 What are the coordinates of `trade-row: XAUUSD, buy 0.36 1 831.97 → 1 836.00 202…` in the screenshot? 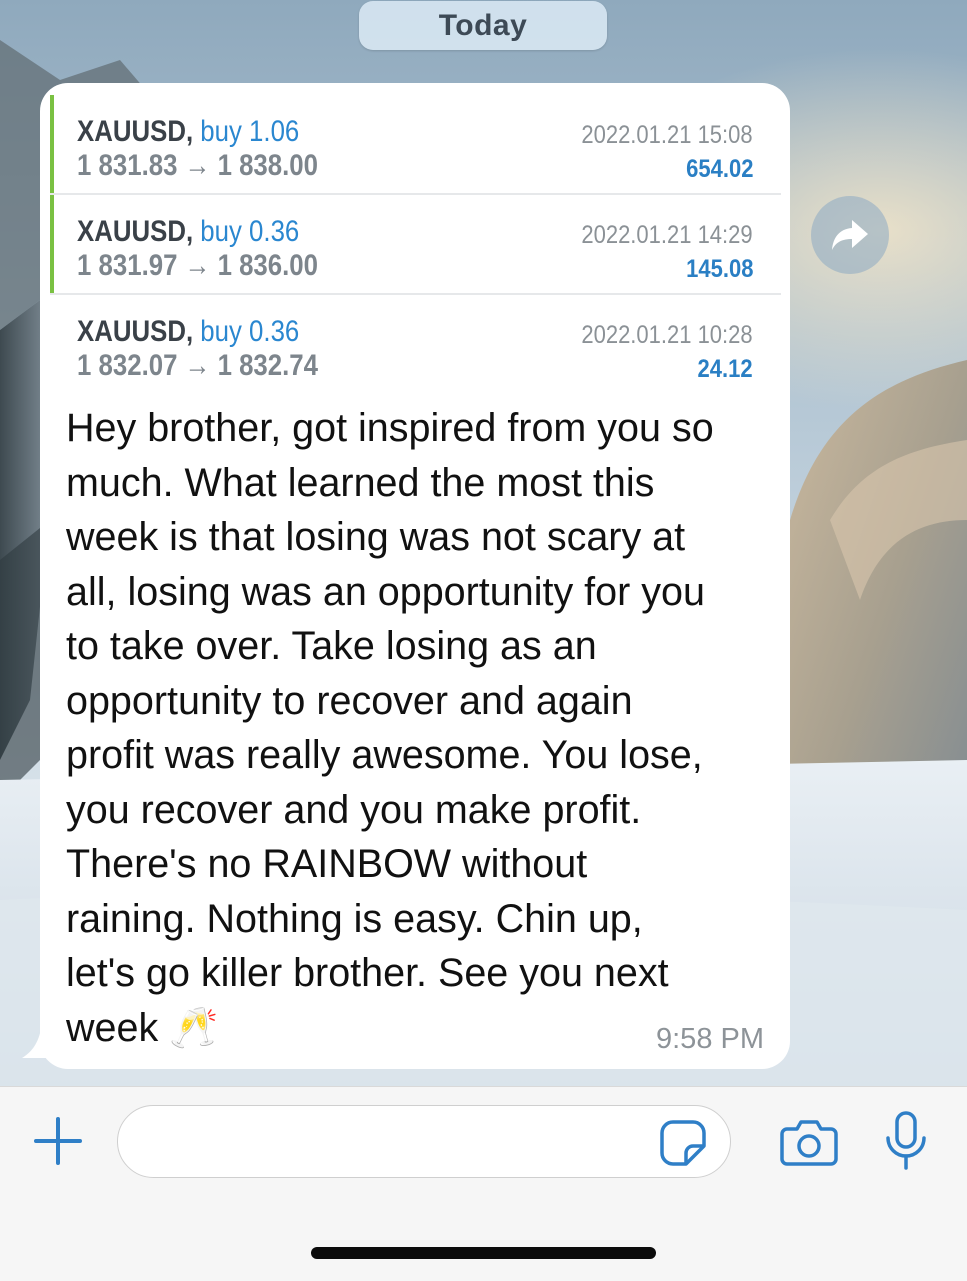 It's located at (415, 245).